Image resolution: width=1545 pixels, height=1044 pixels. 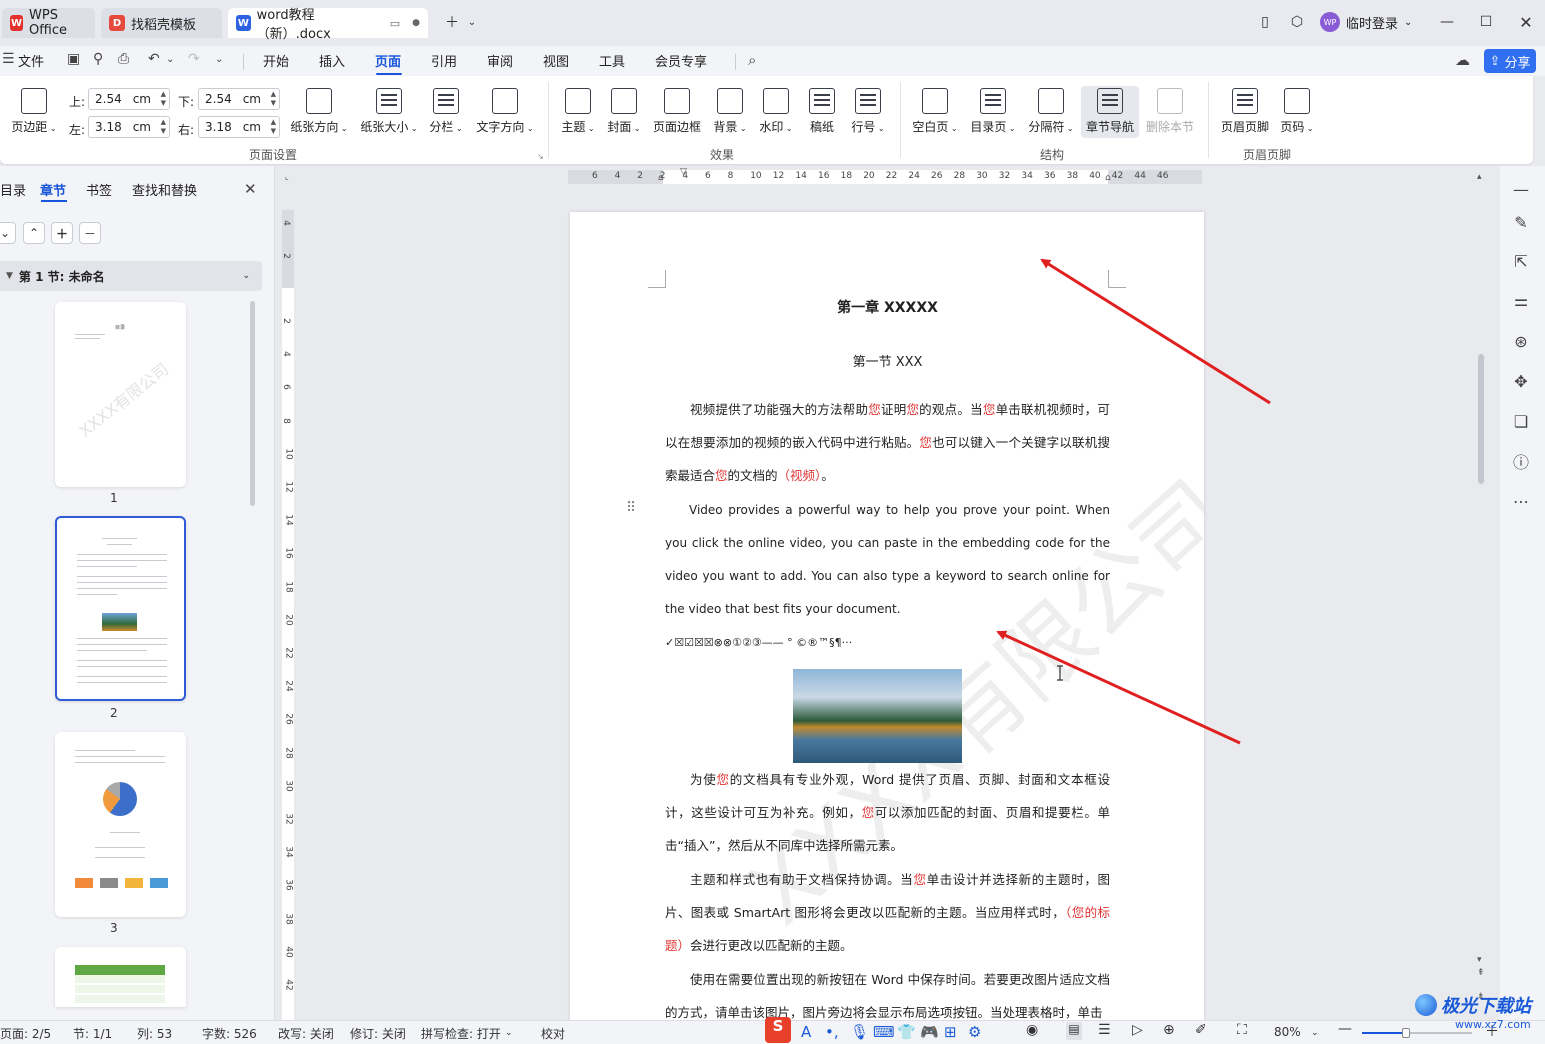 I want to click on right-margin-input: 3.18 cm ▲ ▼, so click(x=239, y=127).